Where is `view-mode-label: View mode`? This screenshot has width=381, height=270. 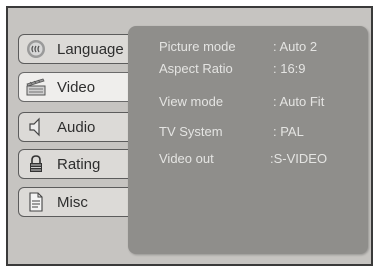
view-mode-label: View mode is located at coordinates (191, 101).